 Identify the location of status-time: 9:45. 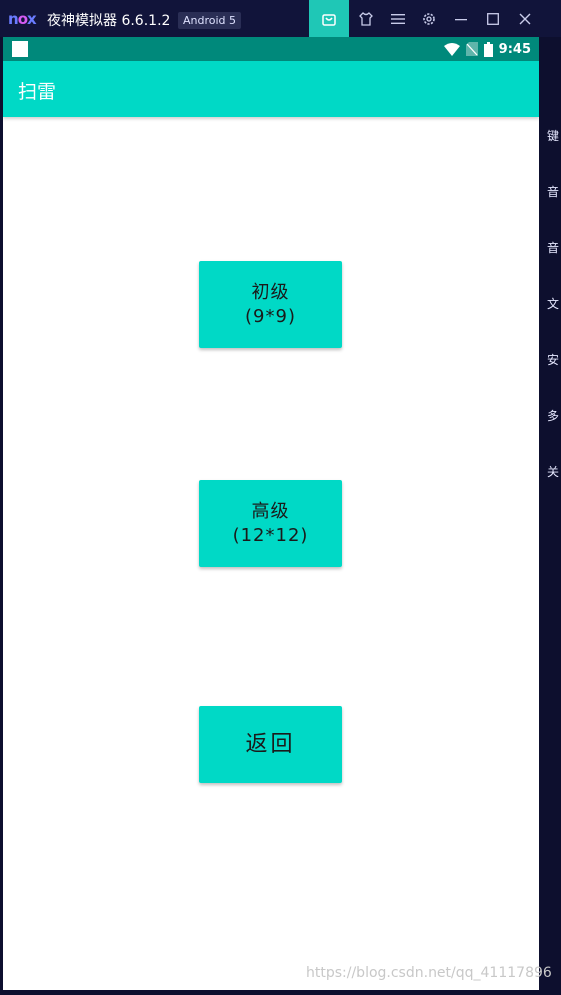
(514, 49).